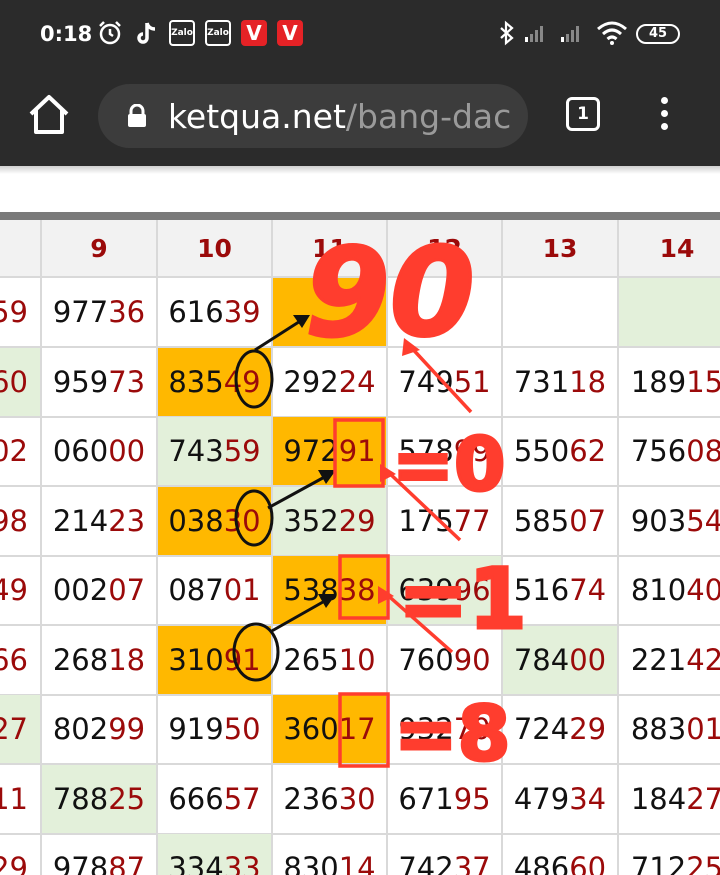 The width and height of the screenshot is (720, 875). I want to click on cell-digits-red: 27, so click(703, 798).